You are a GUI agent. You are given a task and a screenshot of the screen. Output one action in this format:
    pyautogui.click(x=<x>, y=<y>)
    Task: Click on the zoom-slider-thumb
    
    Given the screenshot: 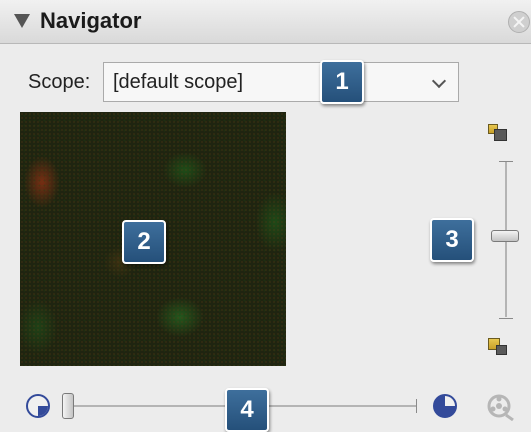 What is the action you would take?
    pyautogui.click(x=505, y=236)
    